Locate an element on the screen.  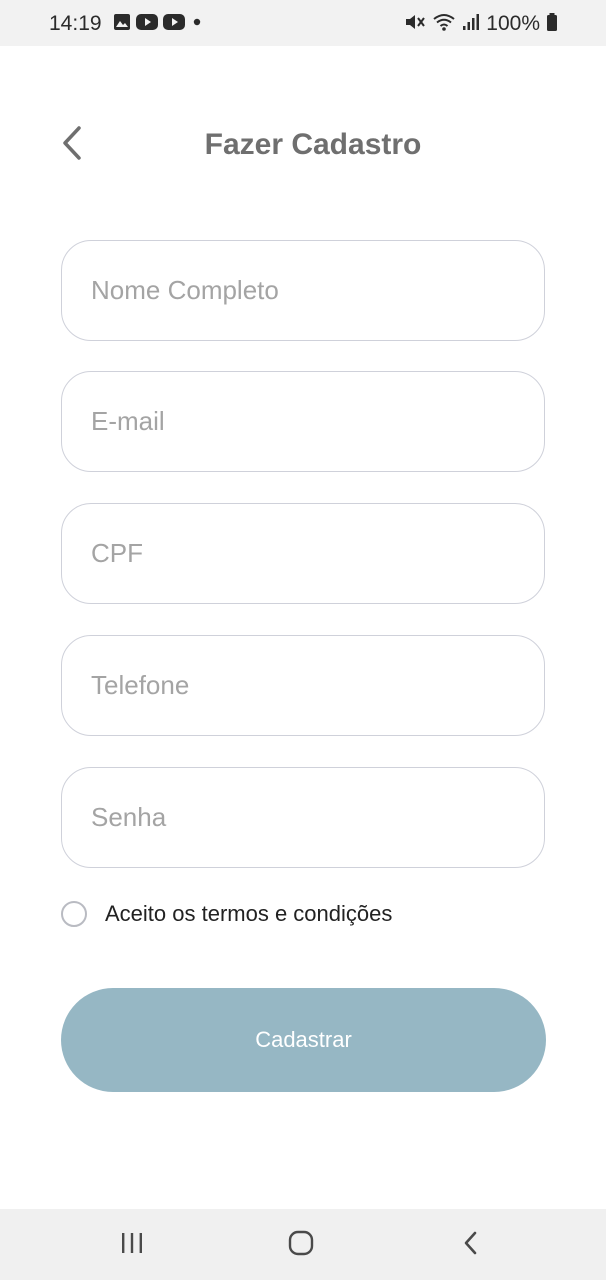
navigation-bar is located at coordinates (303, 1244).